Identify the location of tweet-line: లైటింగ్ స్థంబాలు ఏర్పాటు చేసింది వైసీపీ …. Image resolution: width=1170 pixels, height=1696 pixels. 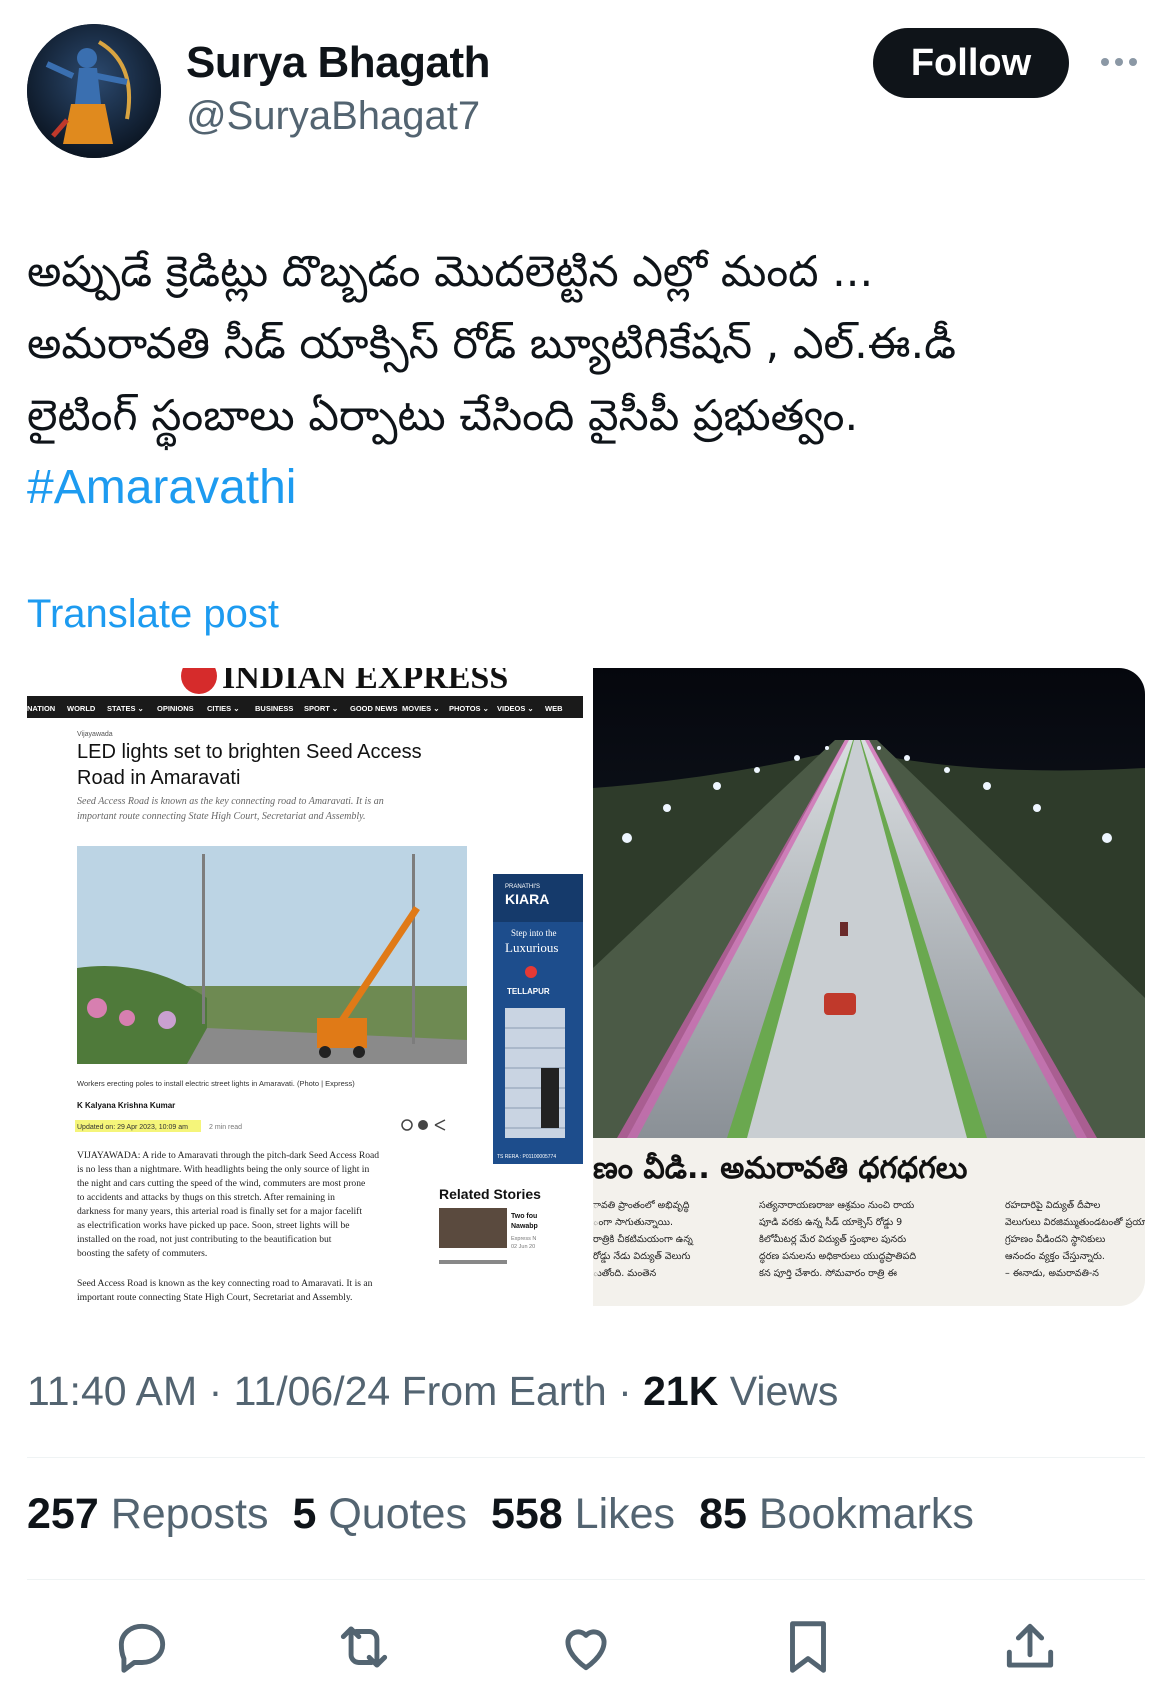
(443, 416).